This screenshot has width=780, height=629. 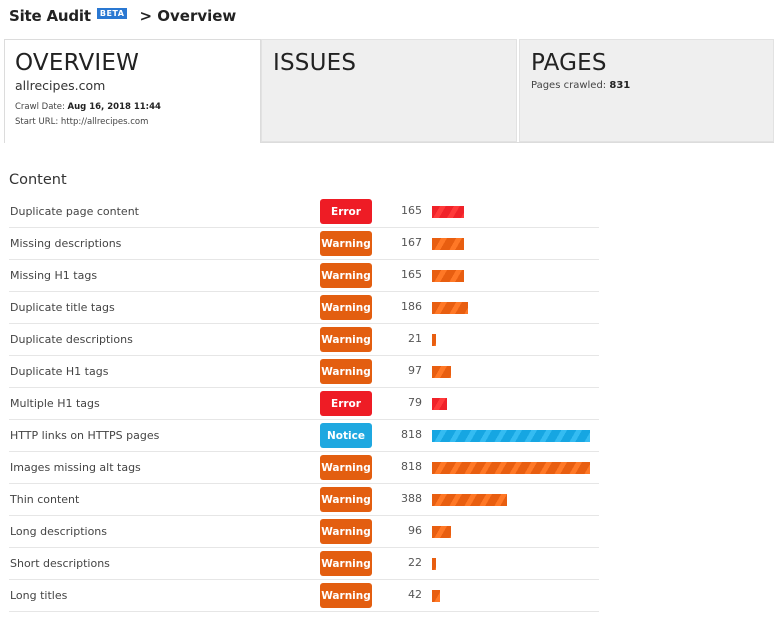 I want to click on issue-row: Duplicate title tags Warning 186, so click(x=304, y=308).